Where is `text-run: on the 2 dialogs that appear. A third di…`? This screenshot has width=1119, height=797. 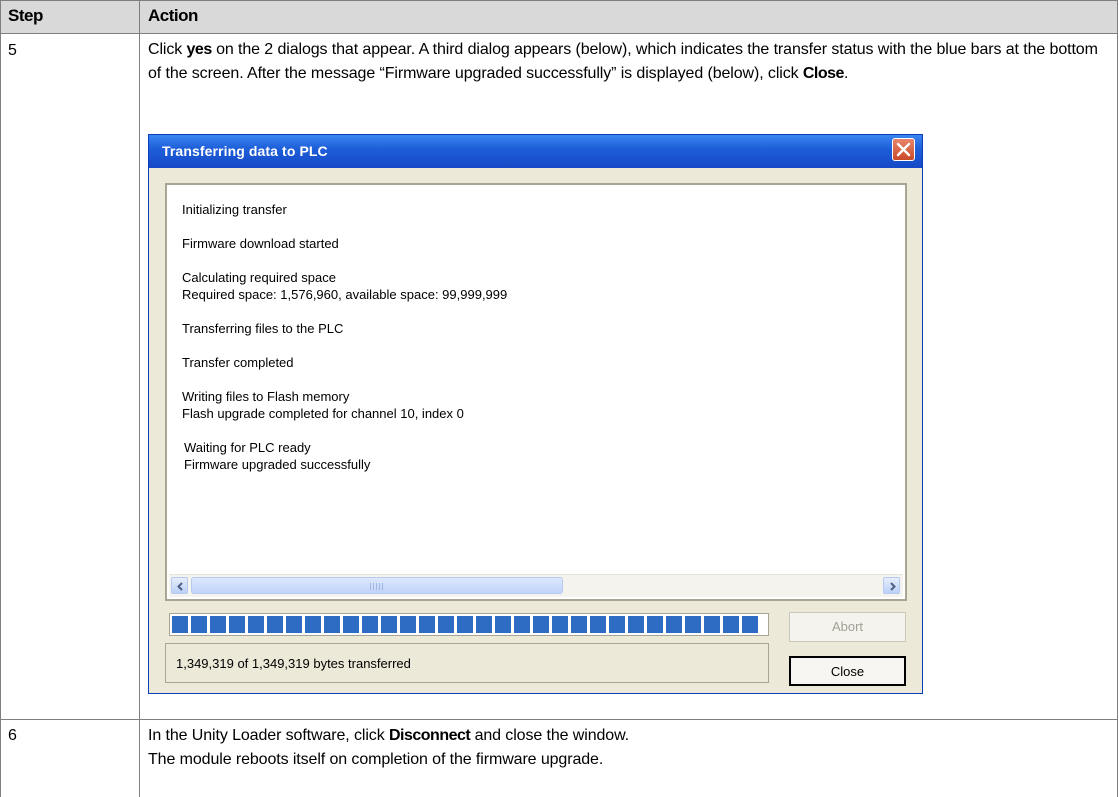 text-run: on the 2 dialogs that appear. A third di… is located at coordinates (623, 61).